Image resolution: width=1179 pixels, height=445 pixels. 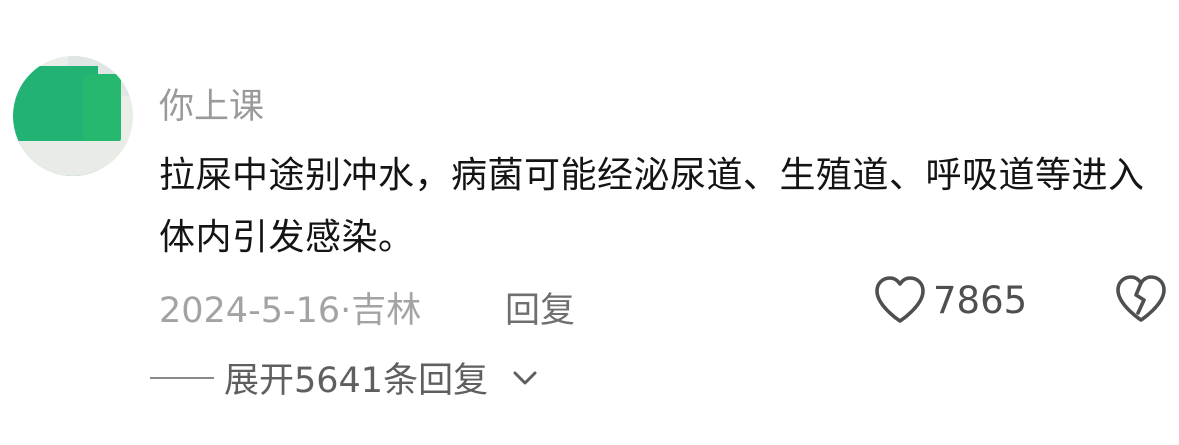 I want to click on expand-replies: 展开5641条回复, so click(x=344, y=377).